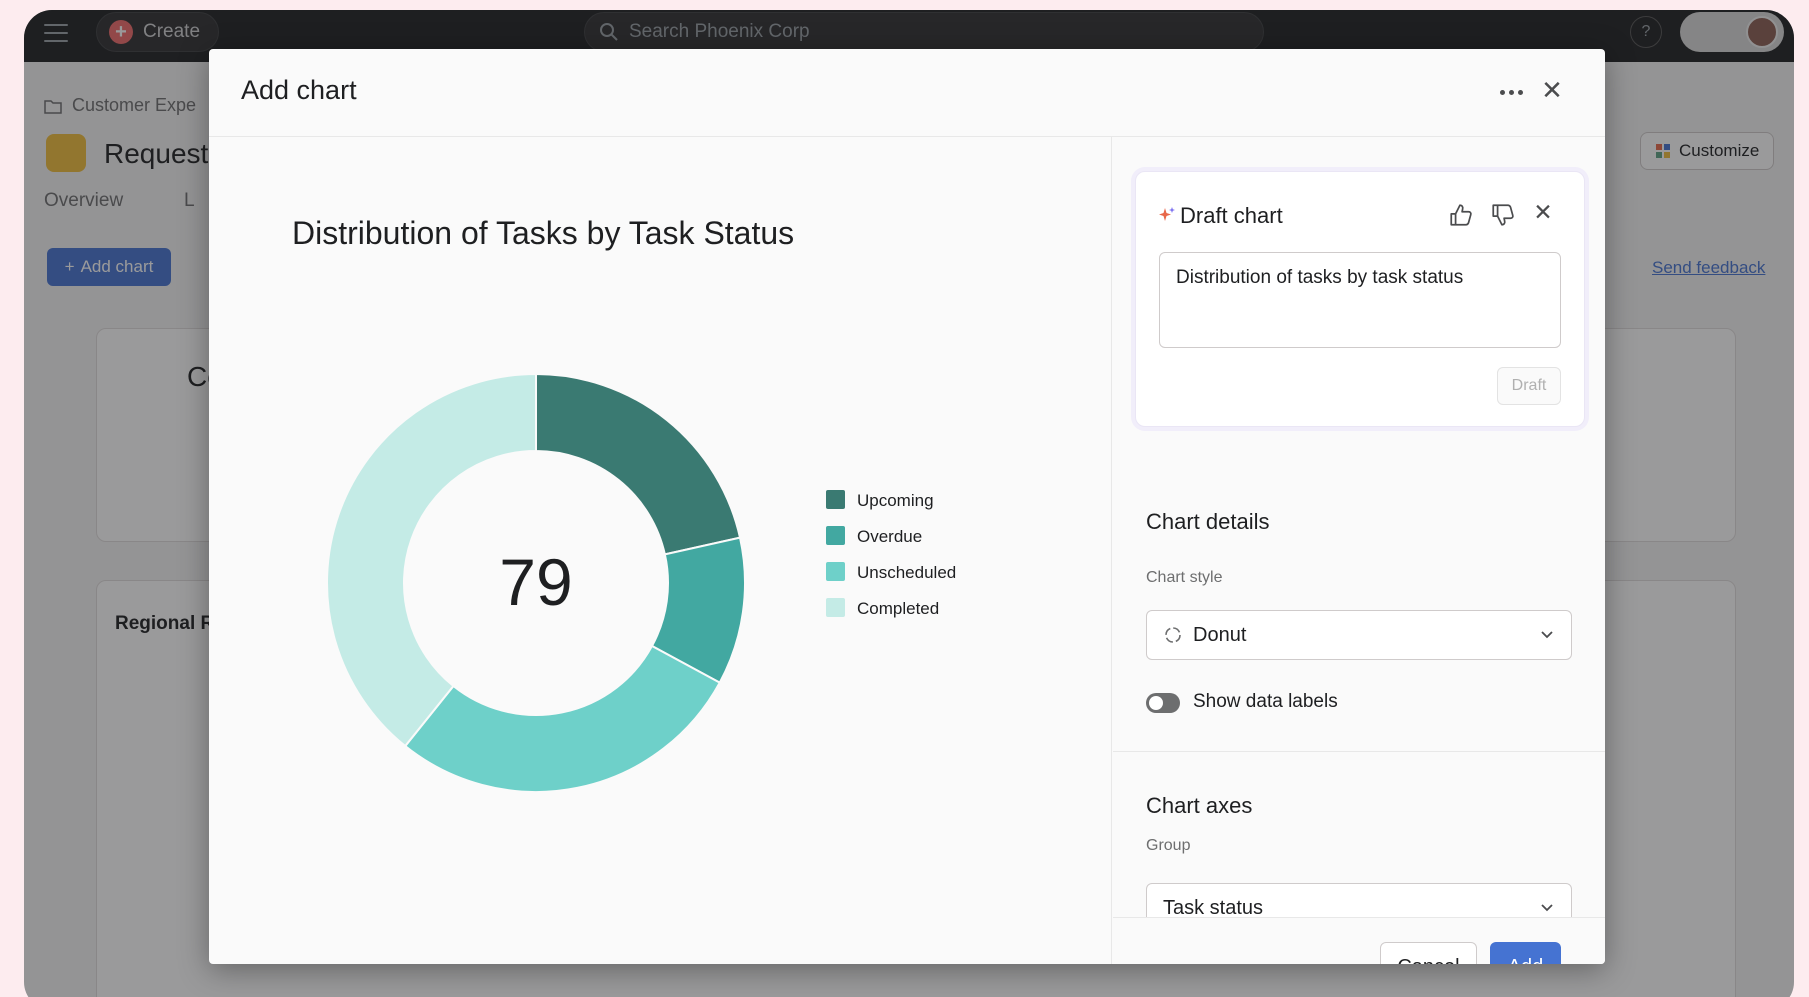 The height and width of the screenshot is (997, 1809). Describe the element at coordinates (1167, 214) in the screenshot. I see `sparkle-icon` at that location.